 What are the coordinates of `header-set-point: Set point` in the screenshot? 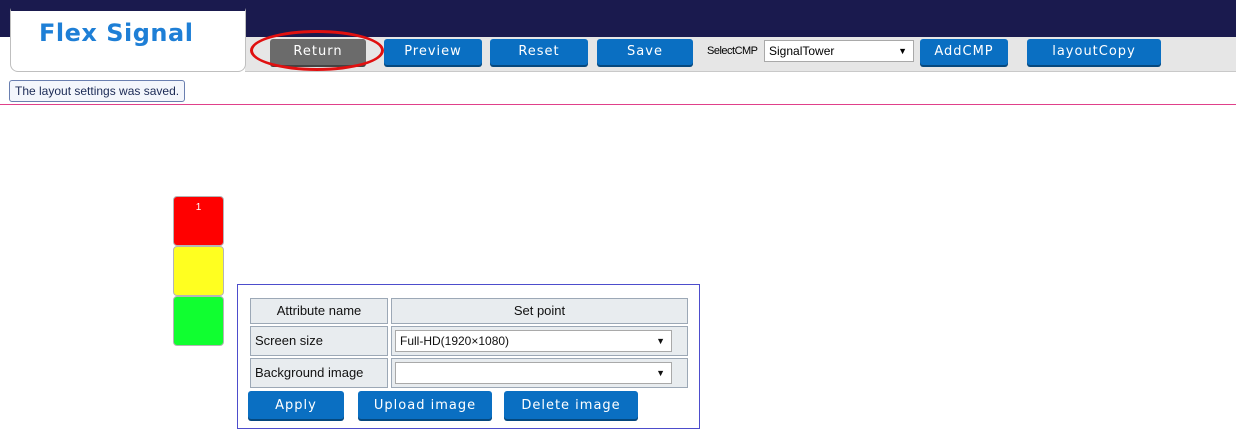 It's located at (539, 311).